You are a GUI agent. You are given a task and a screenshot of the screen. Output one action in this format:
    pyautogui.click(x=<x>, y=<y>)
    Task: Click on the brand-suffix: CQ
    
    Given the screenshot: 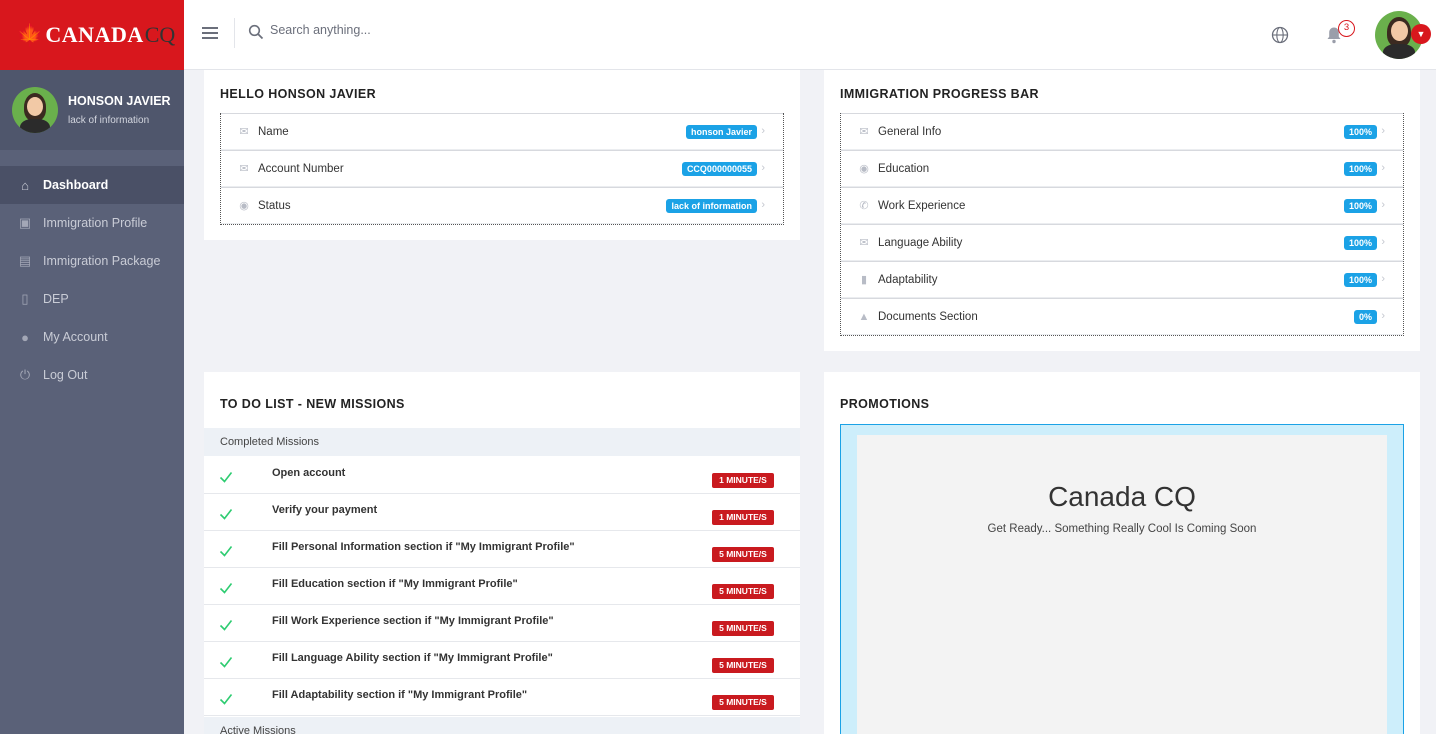 What is the action you would take?
    pyautogui.click(x=160, y=34)
    